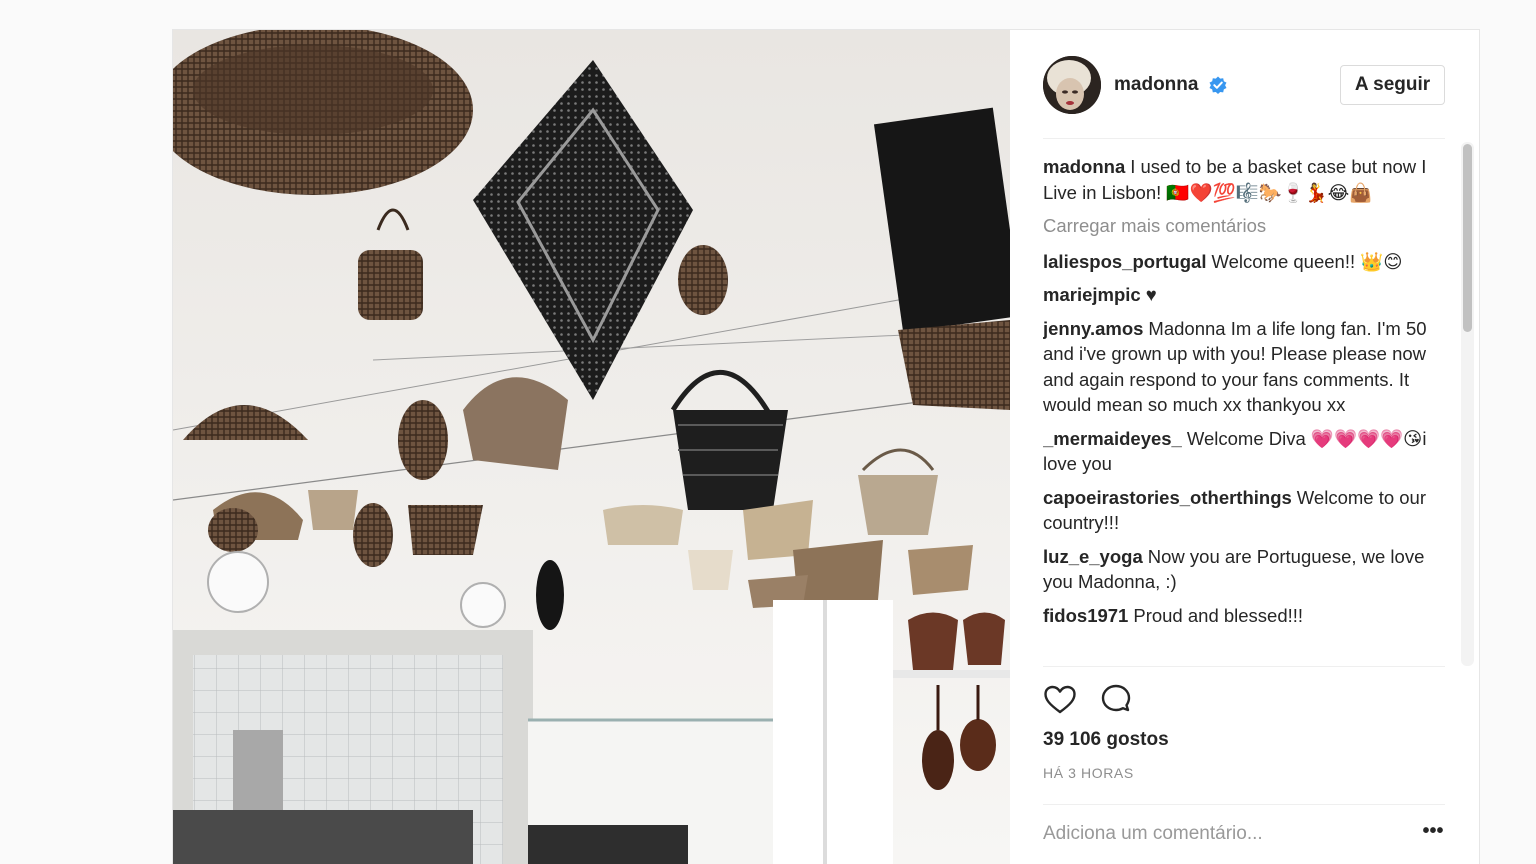 The height and width of the screenshot is (864, 1536). Describe the element at coordinates (1392, 85) in the screenshot. I see `following-button: A seguir` at that location.